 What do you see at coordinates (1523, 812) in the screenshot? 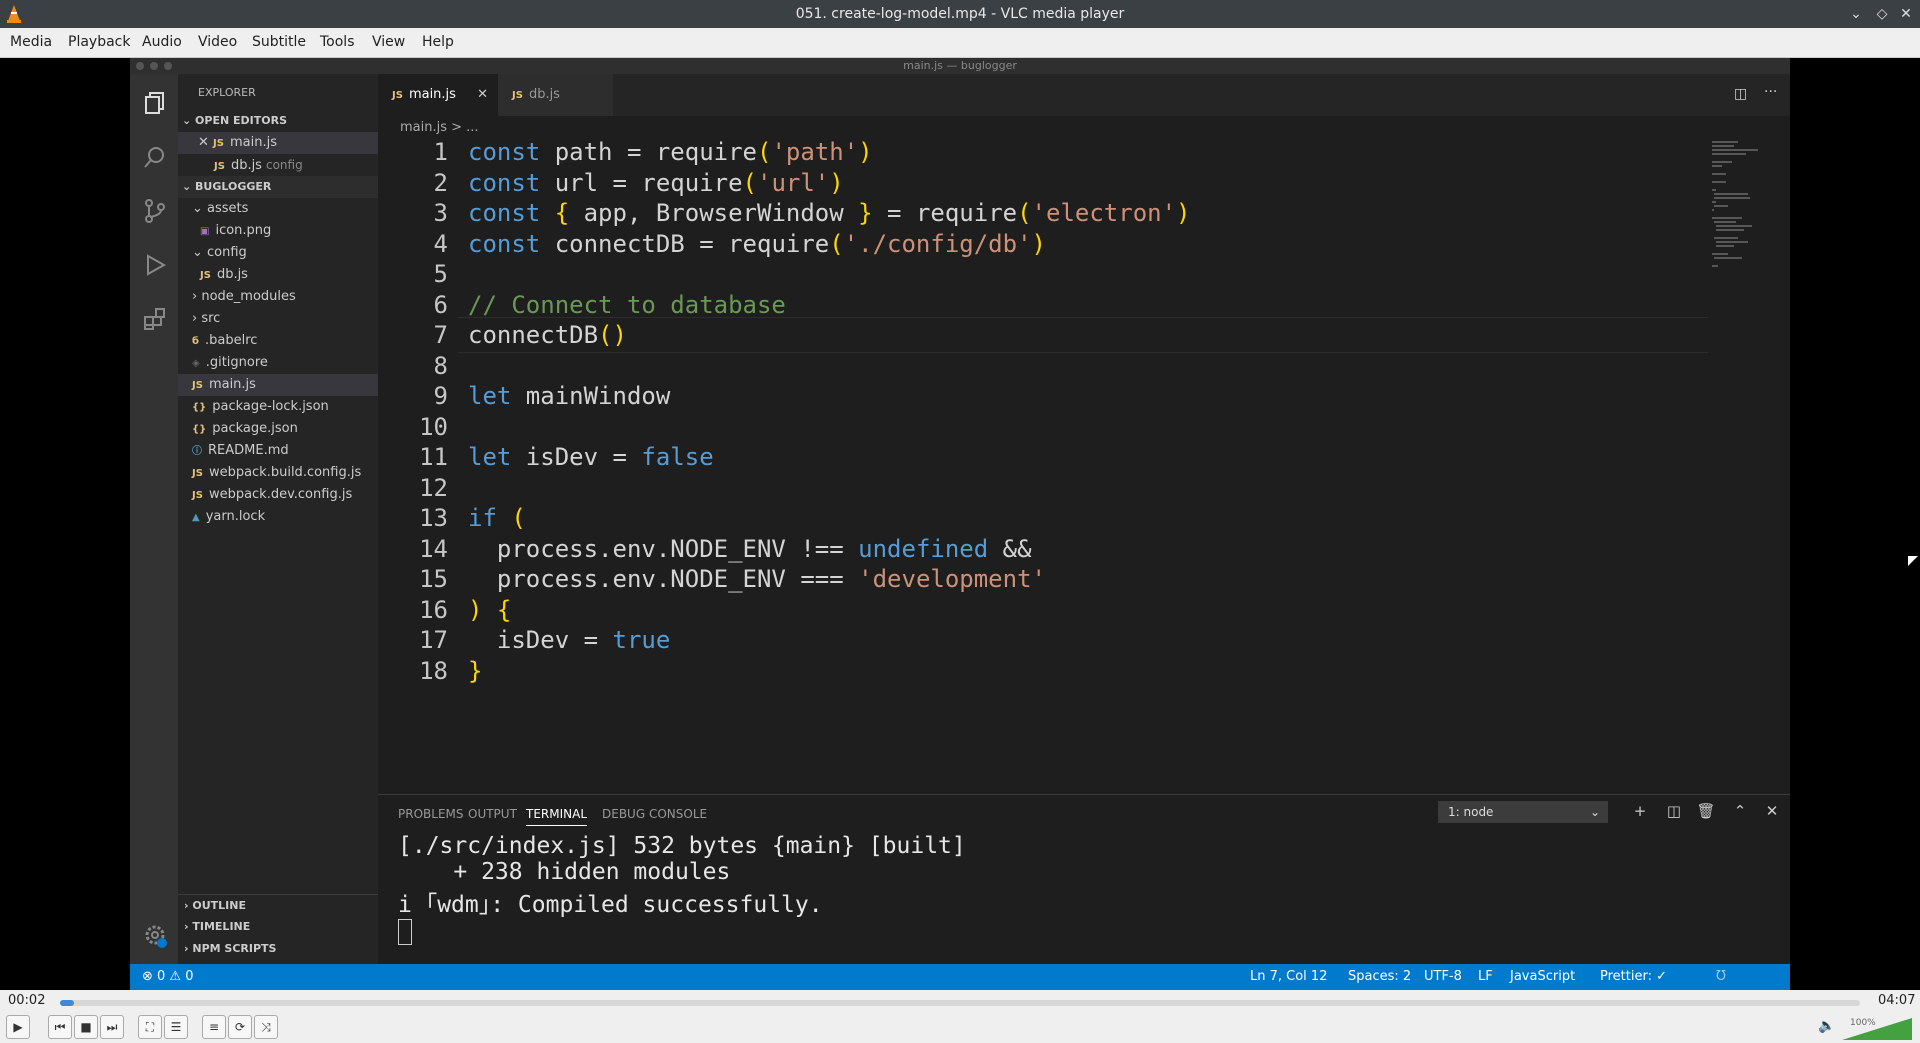
I see `terminal-selector: 1: node ⌄` at bounding box center [1523, 812].